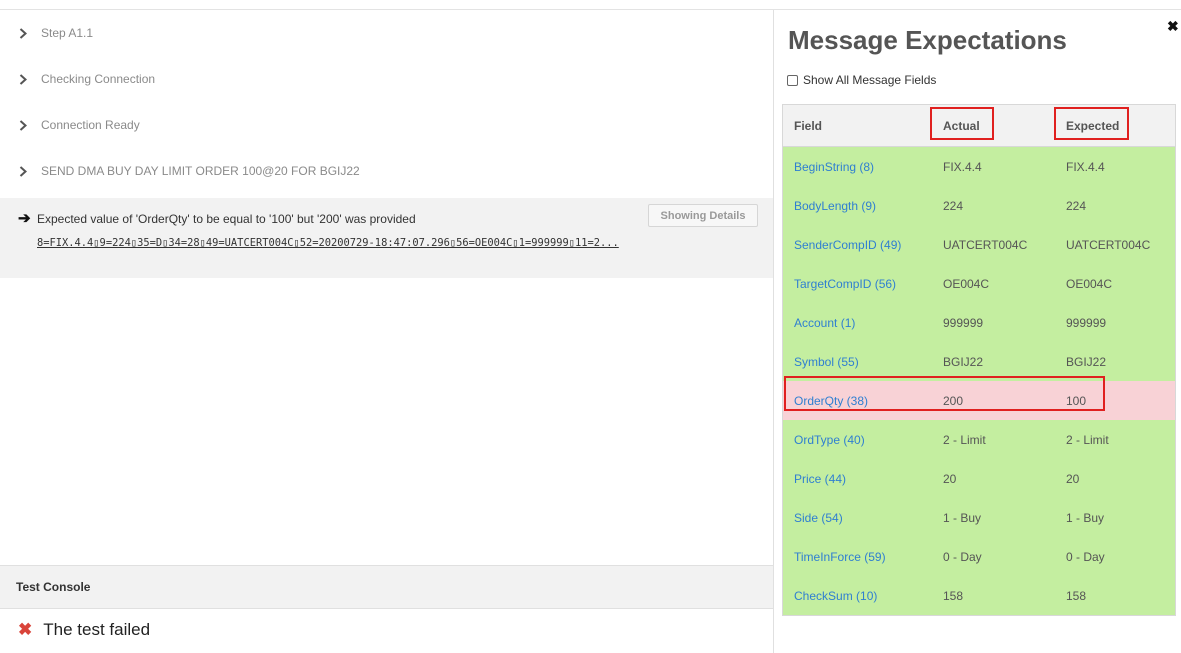  Describe the element at coordinates (820, 478) in the screenshot. I see `field-link: Price (44)` at that location.